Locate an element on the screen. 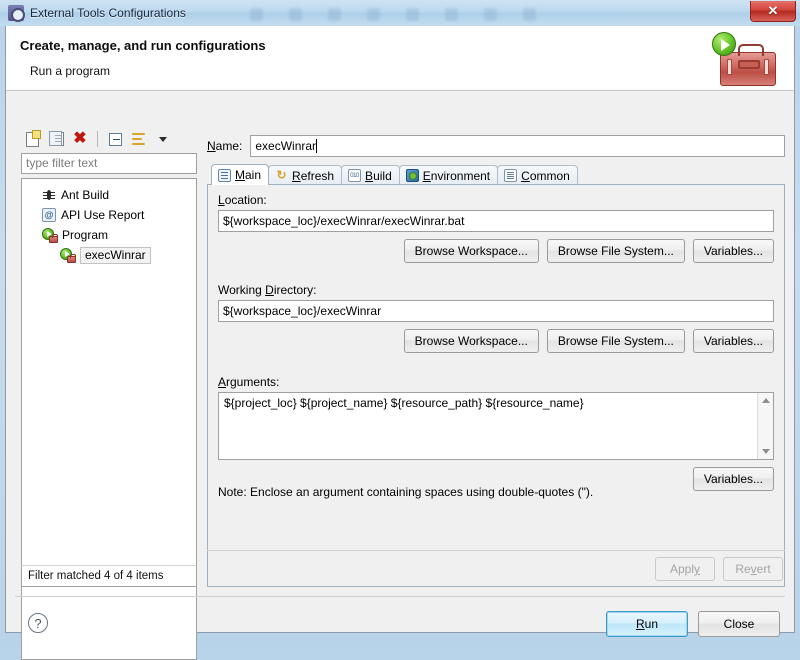 This screenshot has width=800, height=660. tab-refresh: ↻ Refresh is located at coordinates (305, 175).